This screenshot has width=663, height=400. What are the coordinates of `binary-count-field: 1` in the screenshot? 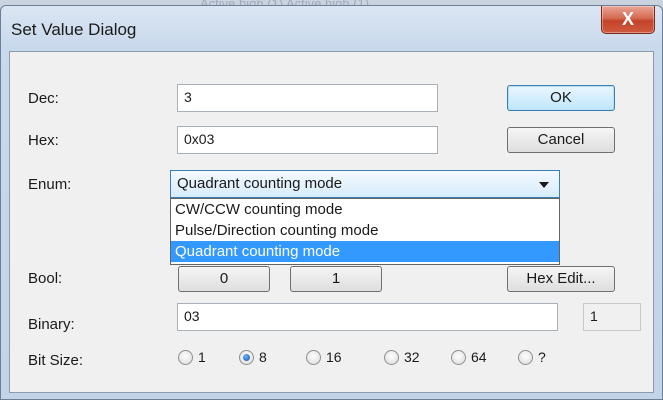 It's located at (612, 317).